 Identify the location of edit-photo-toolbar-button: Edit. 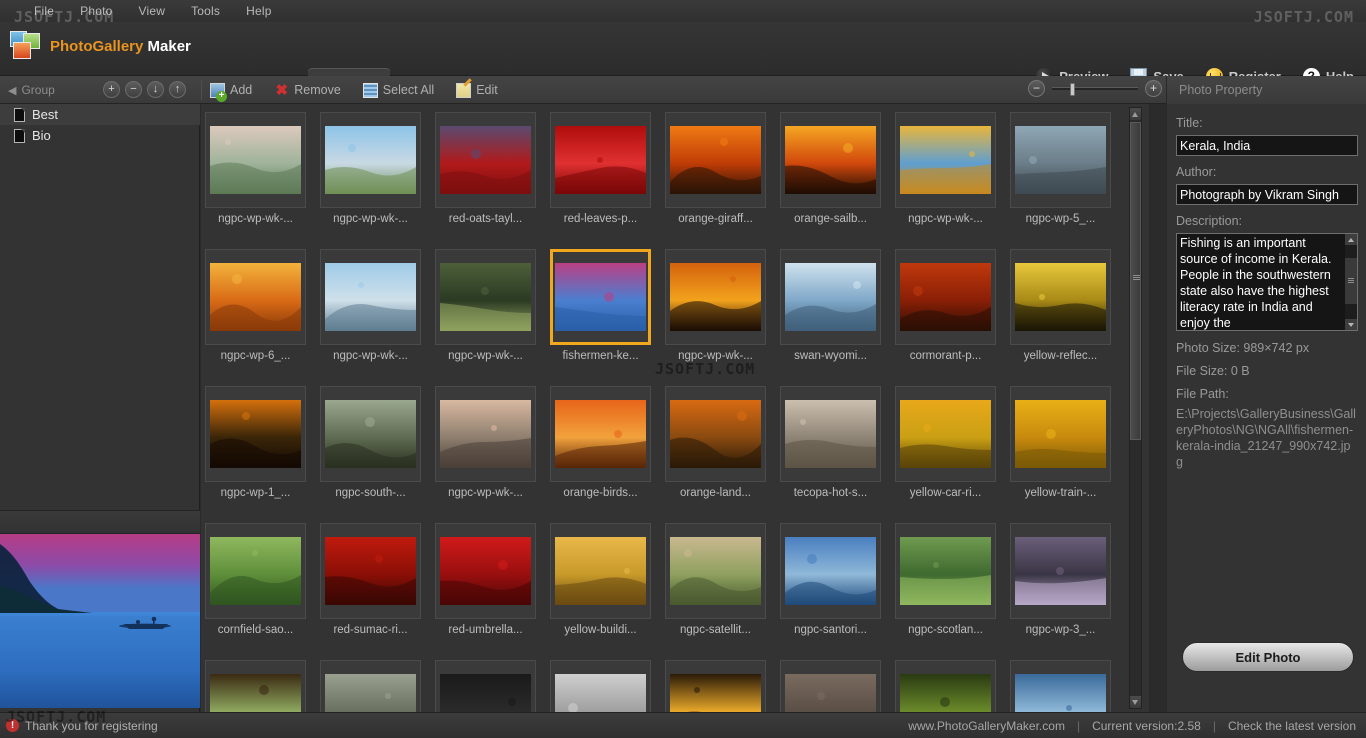
(477, 90).